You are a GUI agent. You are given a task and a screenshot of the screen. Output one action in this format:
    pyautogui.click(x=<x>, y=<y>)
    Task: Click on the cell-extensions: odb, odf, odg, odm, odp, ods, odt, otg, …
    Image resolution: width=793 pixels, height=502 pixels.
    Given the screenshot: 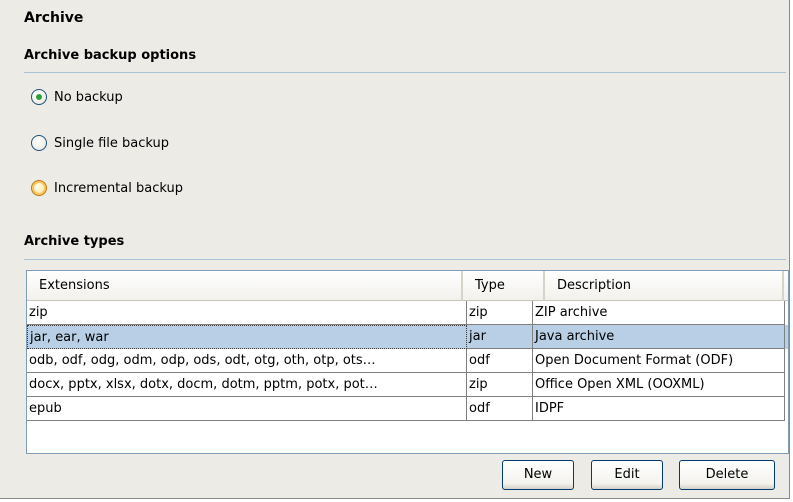 What is the action you would take?
    pyautogui.click(x=247, y=361)
    